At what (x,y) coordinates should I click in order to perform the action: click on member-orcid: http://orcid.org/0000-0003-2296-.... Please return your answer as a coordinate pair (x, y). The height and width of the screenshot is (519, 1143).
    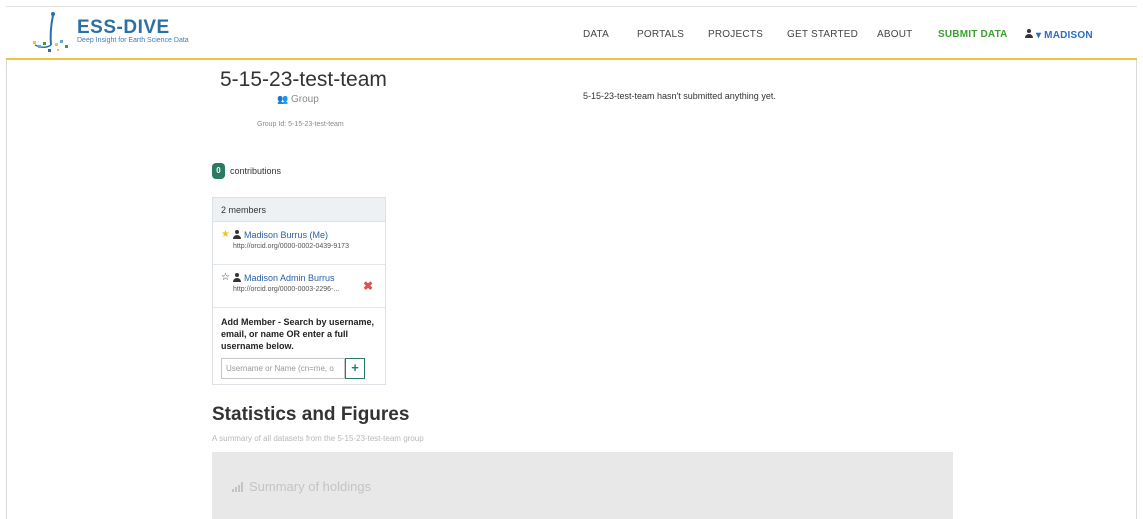
    Looking at the image, I should click on (286, 289).